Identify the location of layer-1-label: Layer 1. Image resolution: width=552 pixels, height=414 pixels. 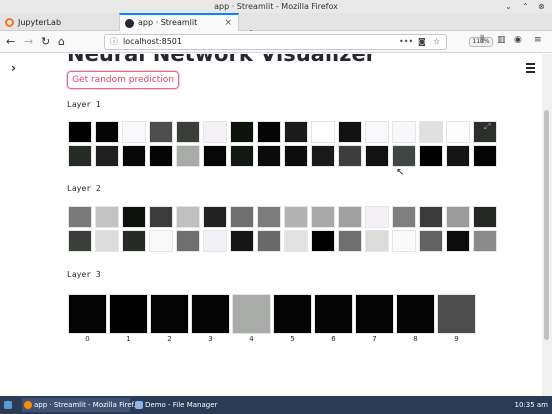
(84, 104).